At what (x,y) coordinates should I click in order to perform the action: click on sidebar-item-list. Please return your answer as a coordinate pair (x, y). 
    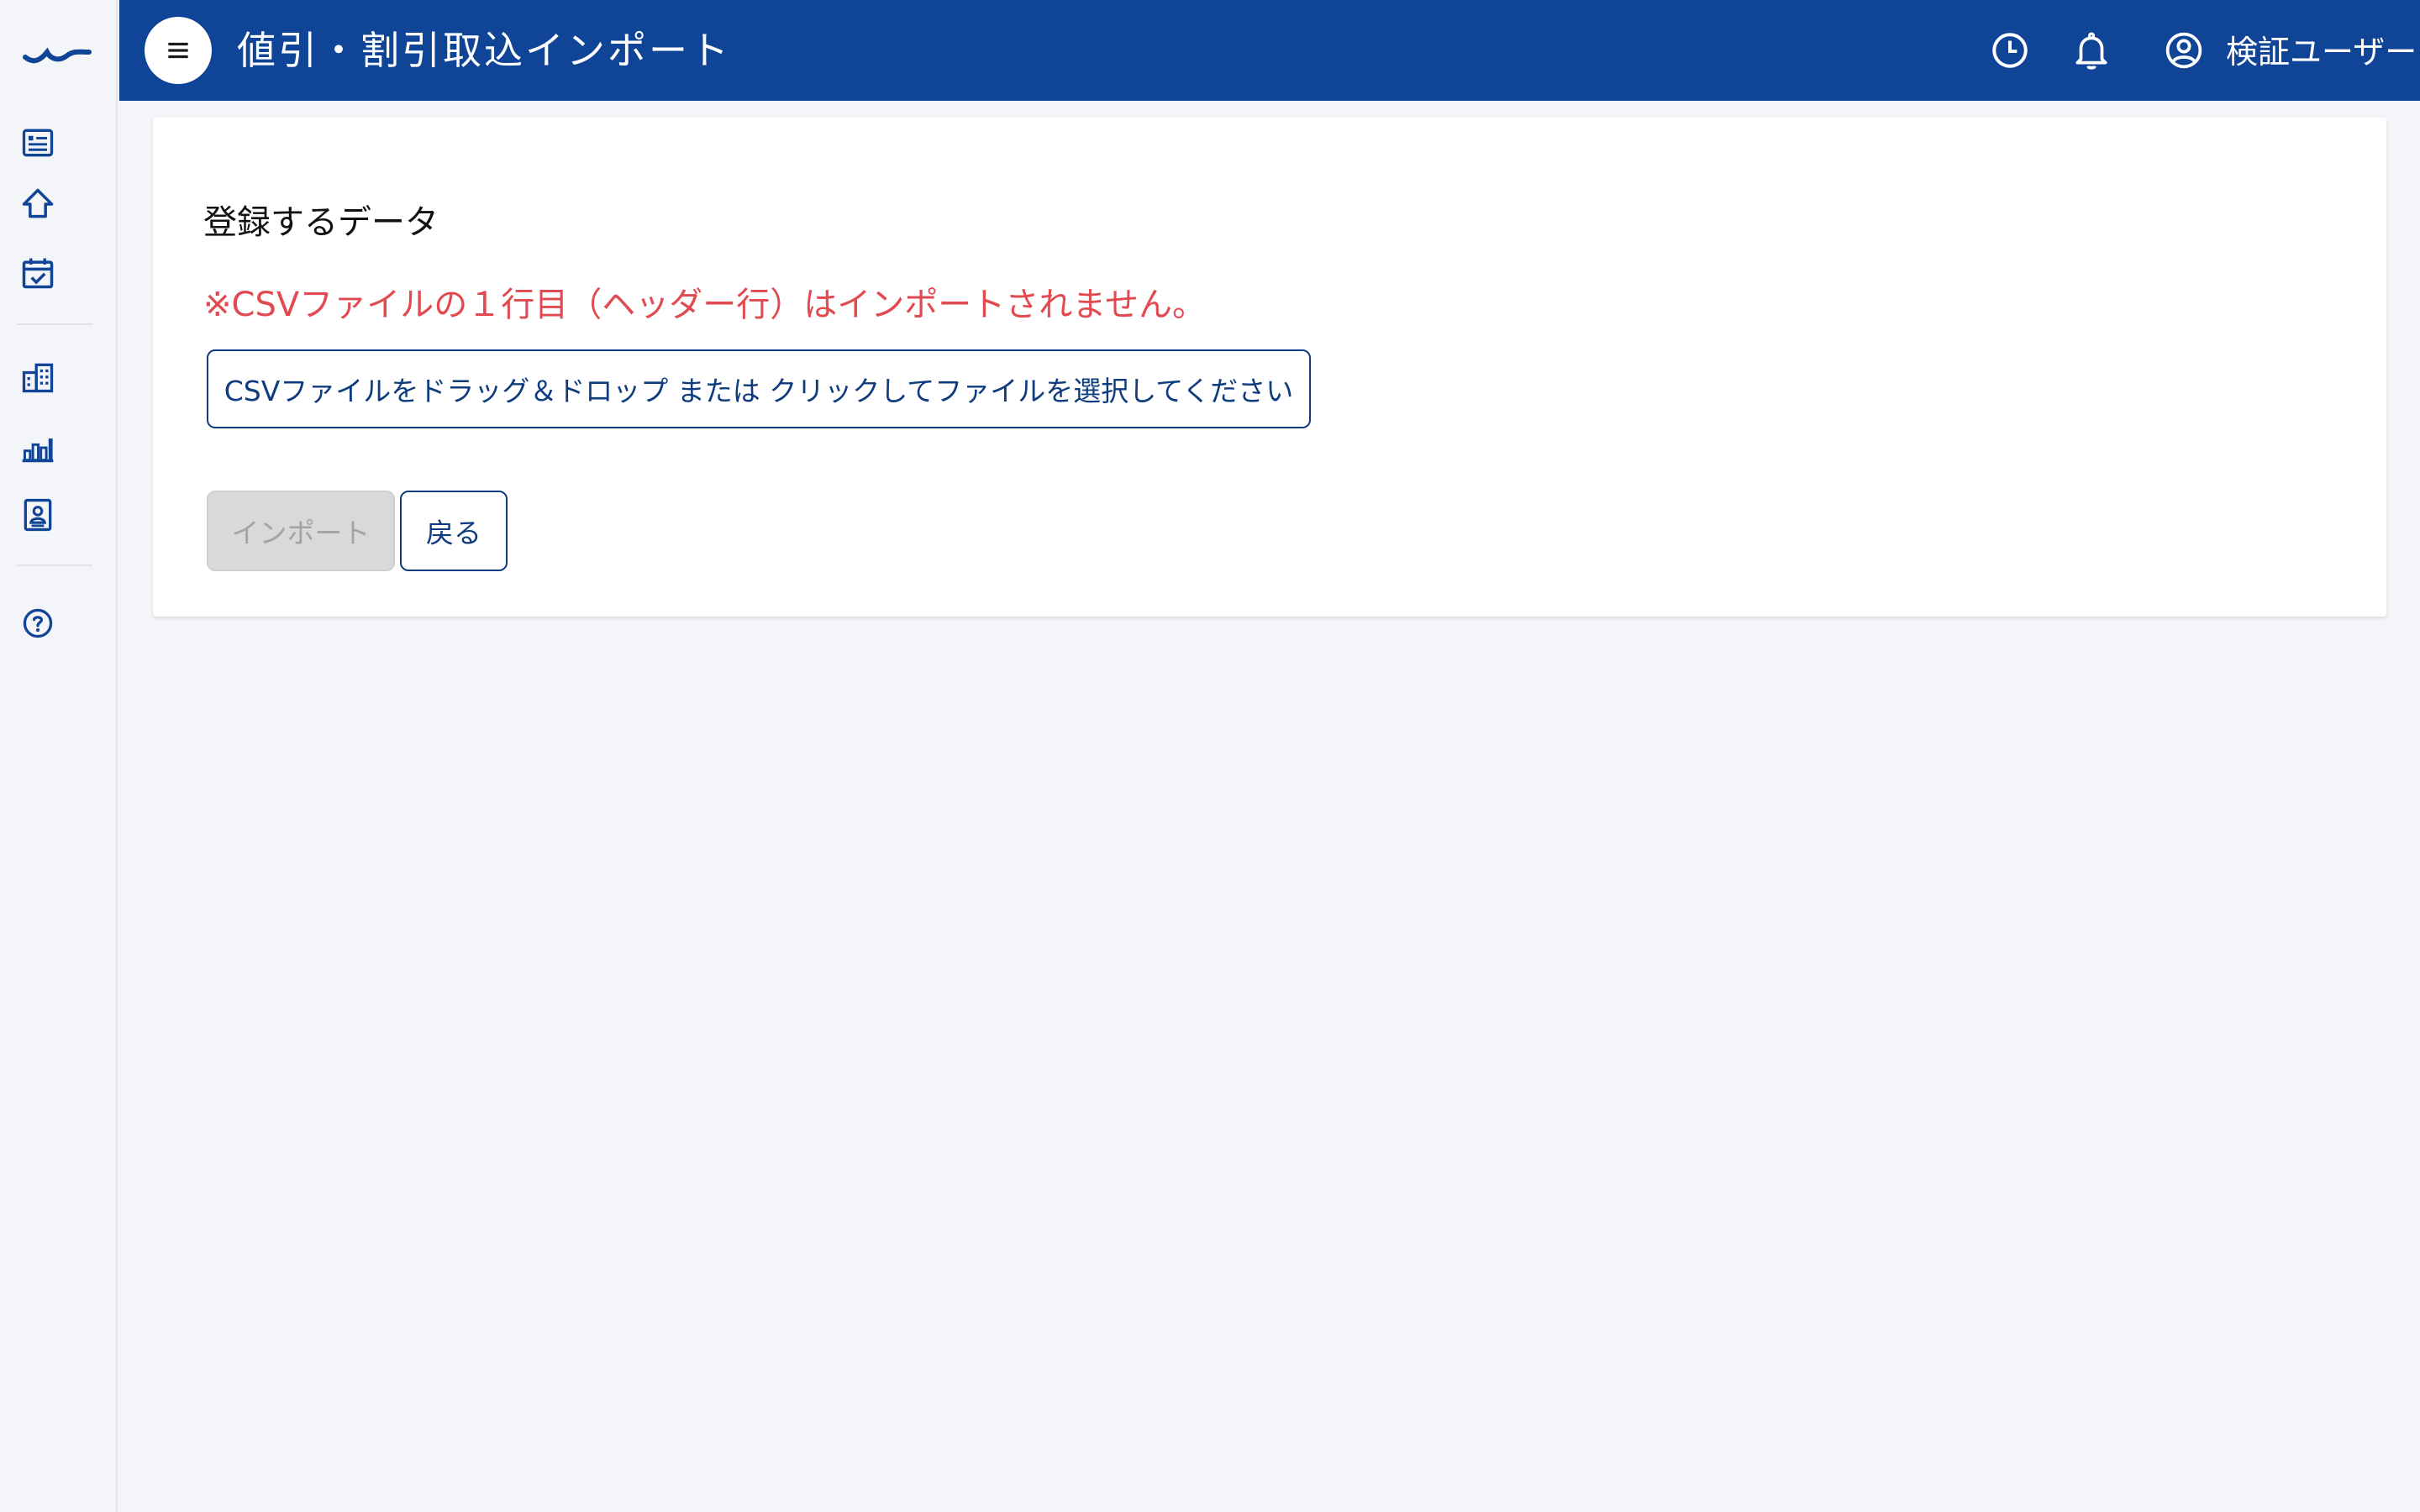
    Looking at the image, I should click on (38, 143).